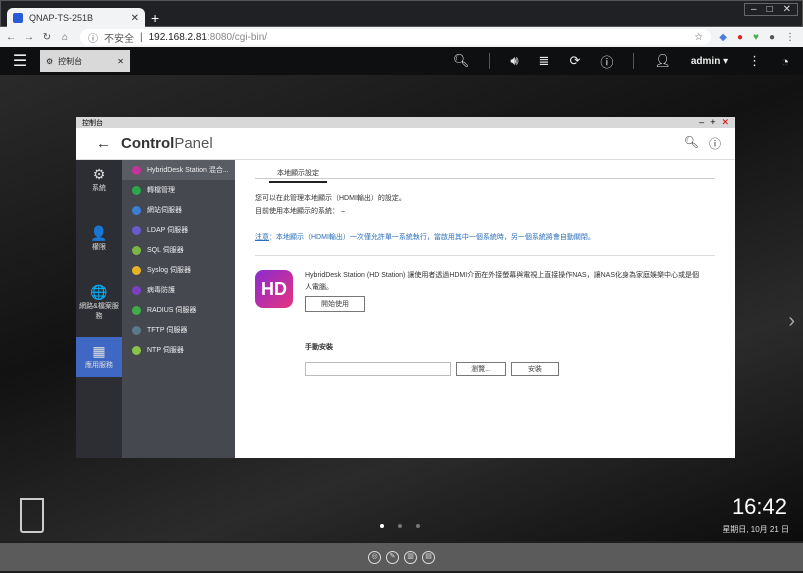 The height and width of the screenshot is (573, 803). What do you see at coordinates (785, 61) in the screenshot?
I see `dashboard-icon: ◔` at bounding box center [785, 61].